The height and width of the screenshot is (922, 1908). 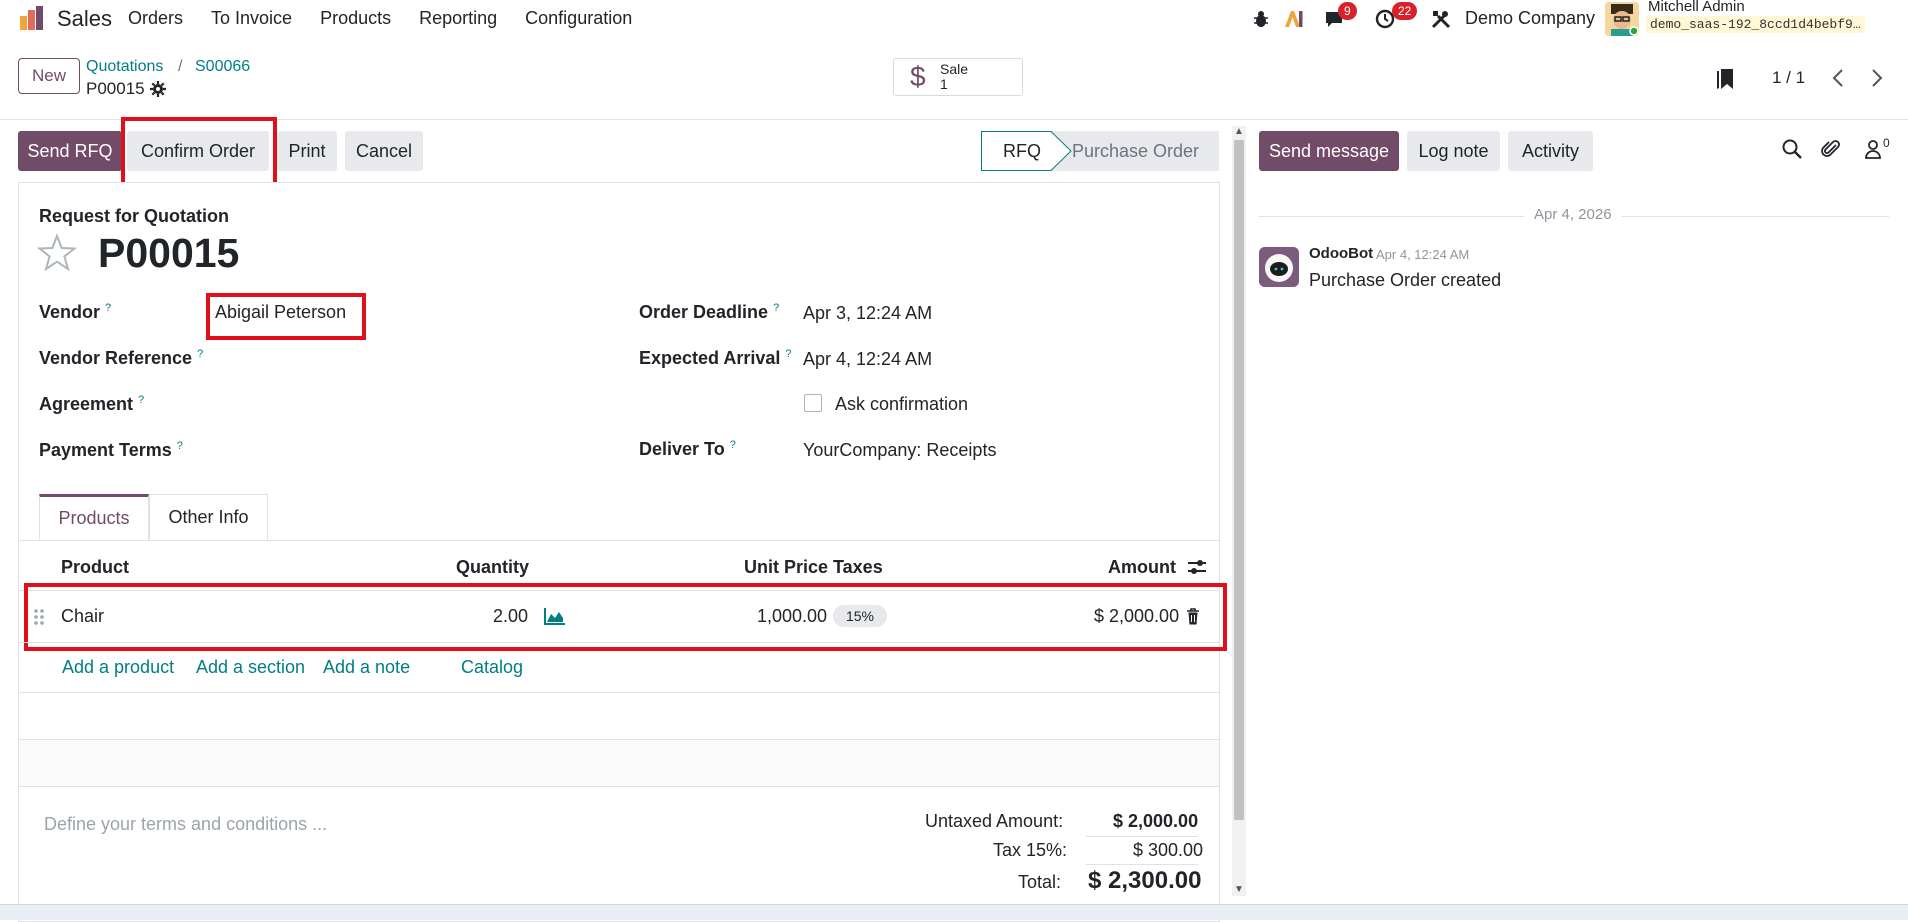 What do you see at coordinates (1030, 850) in the screenshot?
I see `tax-label: Tax 15%:` at bounding box center [1030, 850].